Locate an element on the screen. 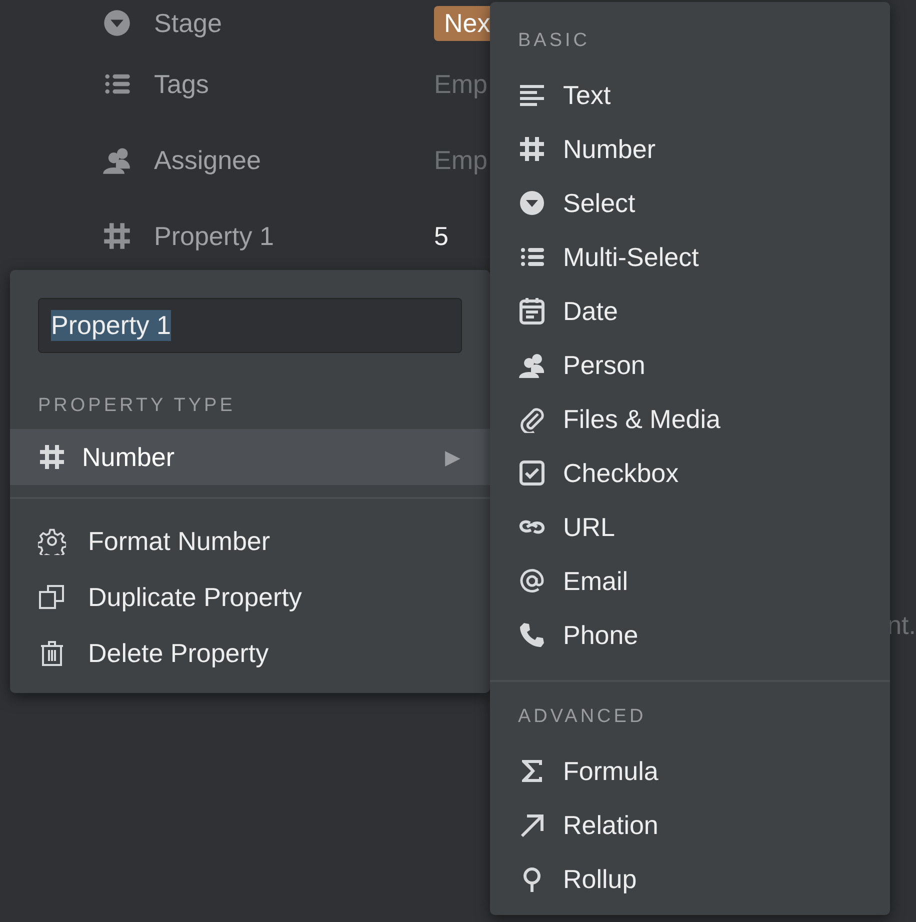 The image size is (916, 922). menu-item: Files & Media is located at coordinates (690, 419).